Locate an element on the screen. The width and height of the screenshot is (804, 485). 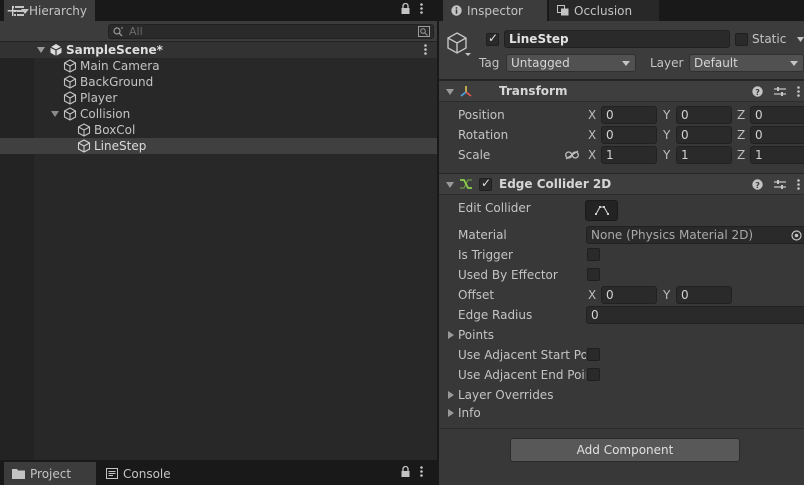
tree-row-main-camera: Main Camera is located at coordinates (218, 66).